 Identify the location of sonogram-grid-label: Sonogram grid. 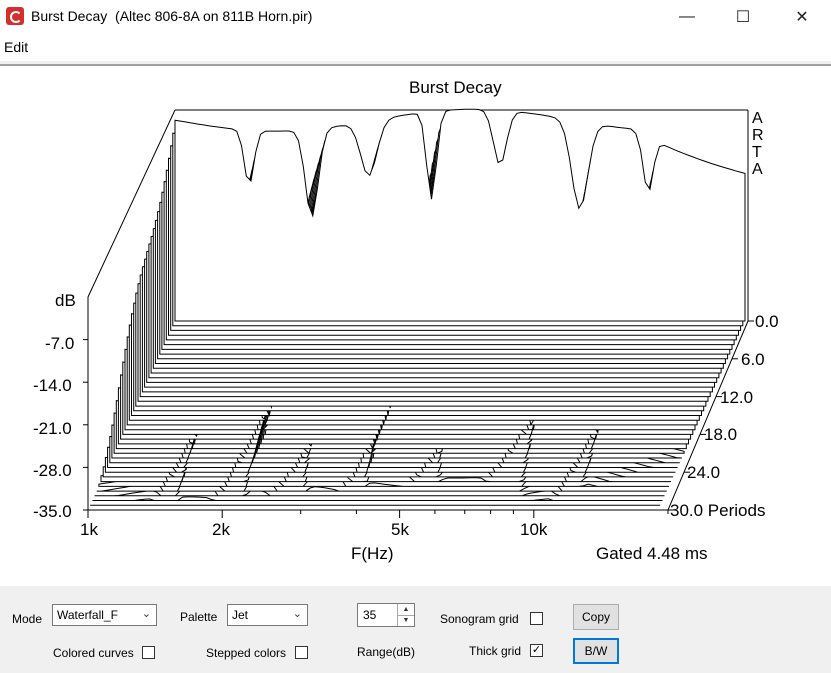
(479, 619).